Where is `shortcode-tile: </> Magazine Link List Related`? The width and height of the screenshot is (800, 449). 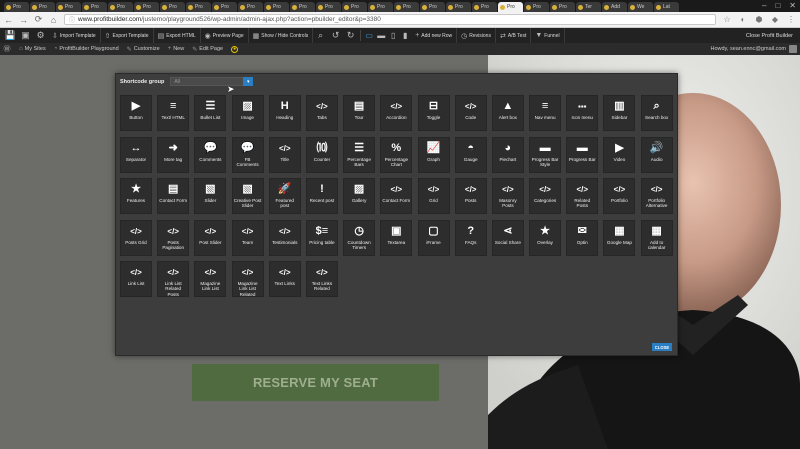 shortcode-tile: </> Magazine Link List Related is located at coordinates (247, 279).